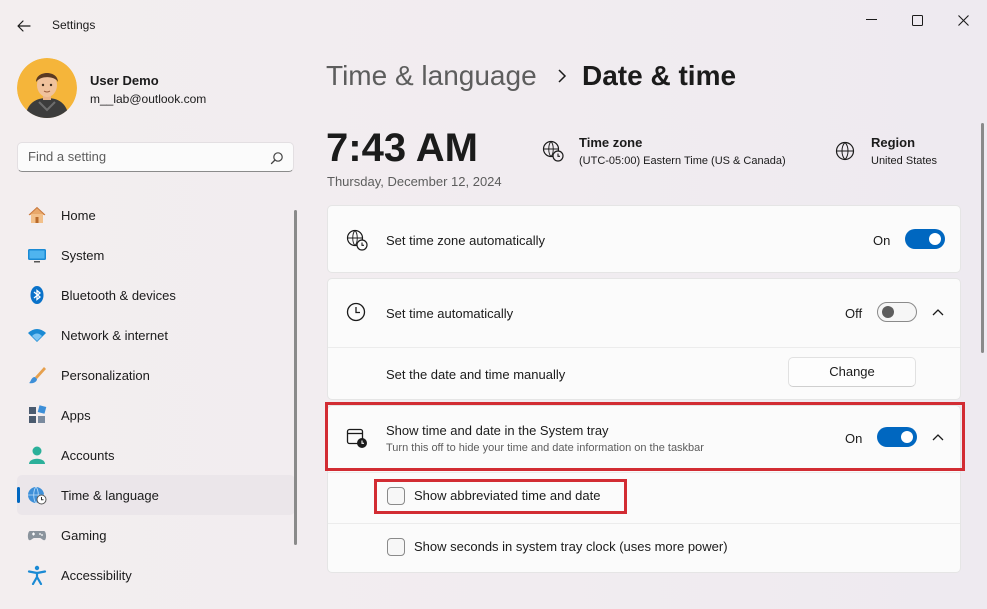 This screenshot has width=987, height=609. I want to click on timezone-icon, so click(553, 151).